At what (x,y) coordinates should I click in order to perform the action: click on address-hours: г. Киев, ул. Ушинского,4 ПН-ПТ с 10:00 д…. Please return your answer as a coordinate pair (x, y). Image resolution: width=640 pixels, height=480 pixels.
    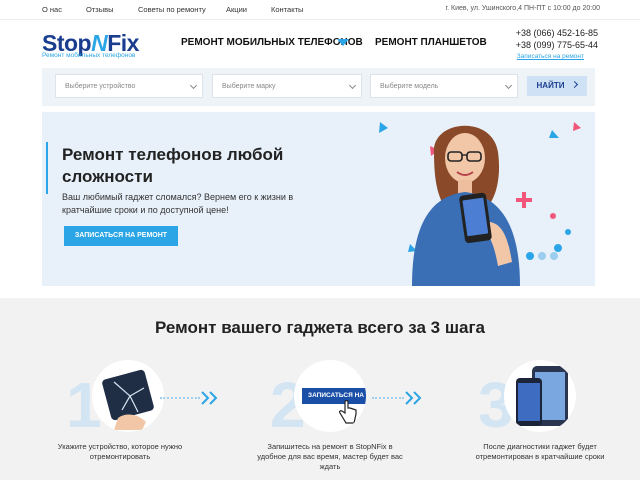
    Looking at the image, I should click on (522, 8).